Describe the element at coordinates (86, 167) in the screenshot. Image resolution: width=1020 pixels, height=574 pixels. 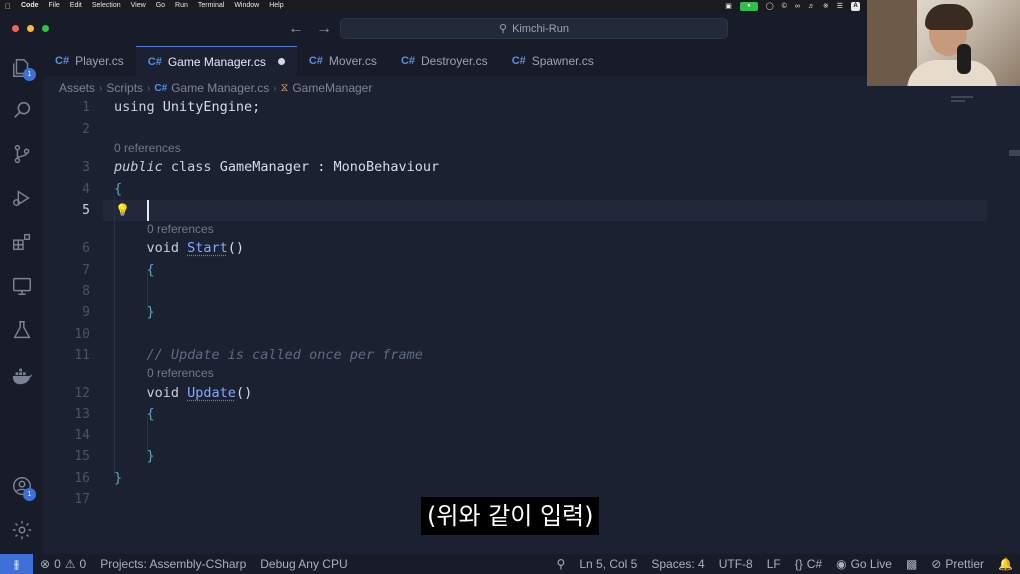
I see `line-number: 3` at that location.